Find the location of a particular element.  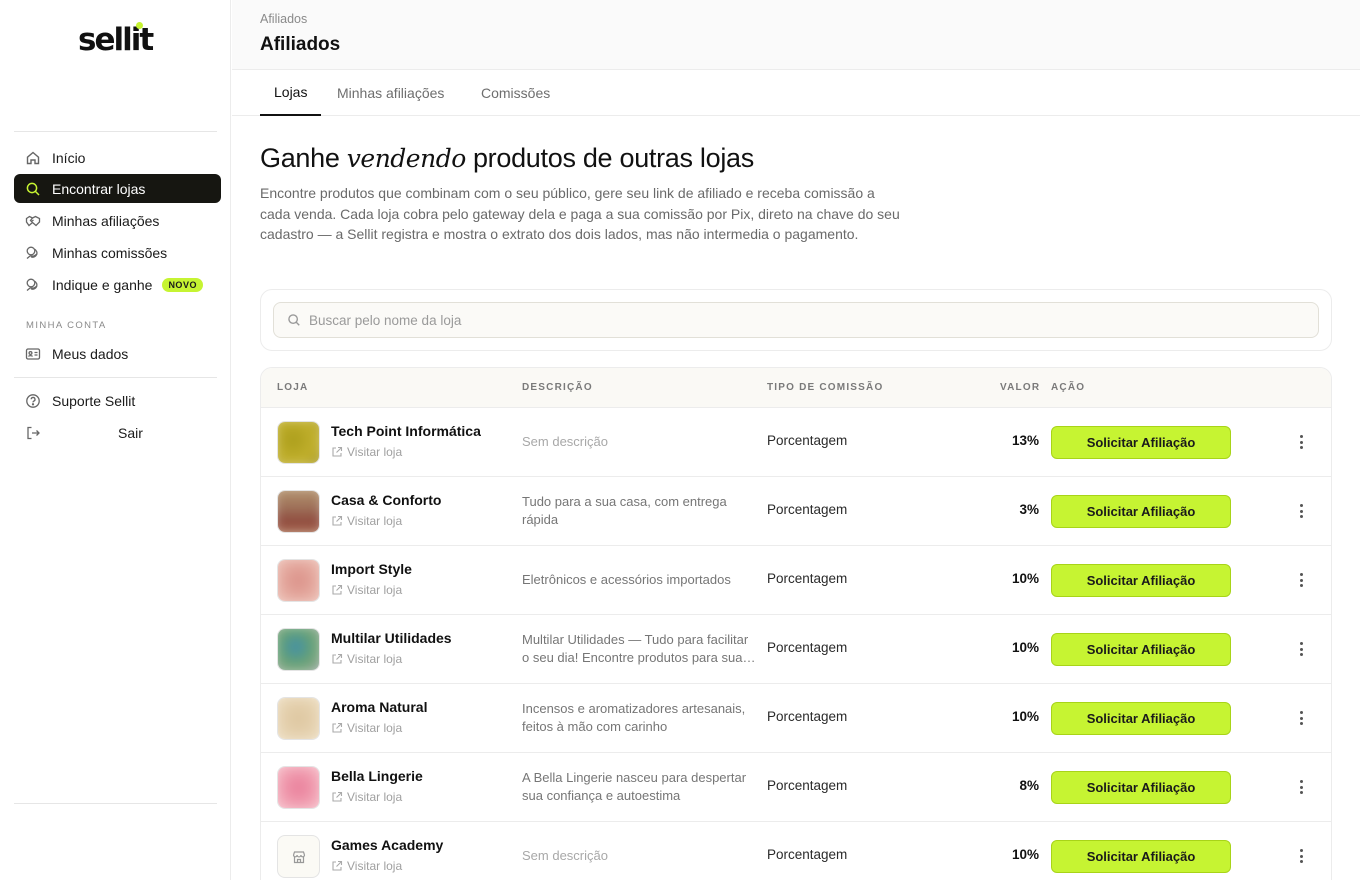

page-header: Afiliados Afiliados is located at coordinates (796, 35).